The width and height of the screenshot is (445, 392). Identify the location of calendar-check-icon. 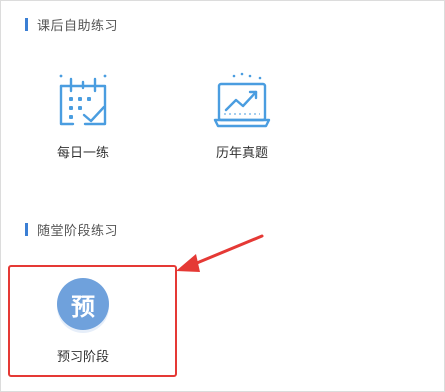
(83, 100).